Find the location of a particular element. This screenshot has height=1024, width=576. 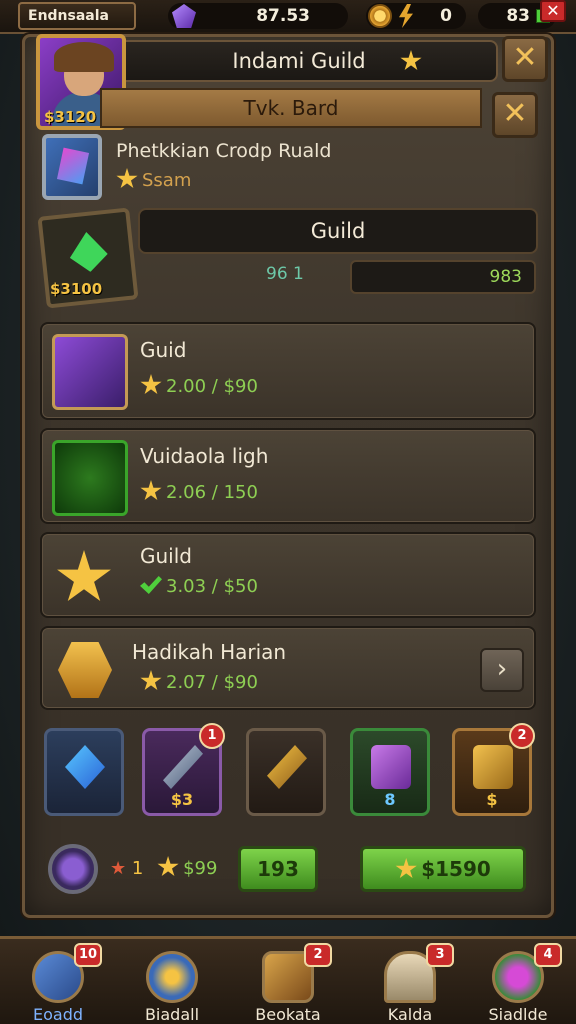

item-slot: 8 is located at coordinates (390, 772).